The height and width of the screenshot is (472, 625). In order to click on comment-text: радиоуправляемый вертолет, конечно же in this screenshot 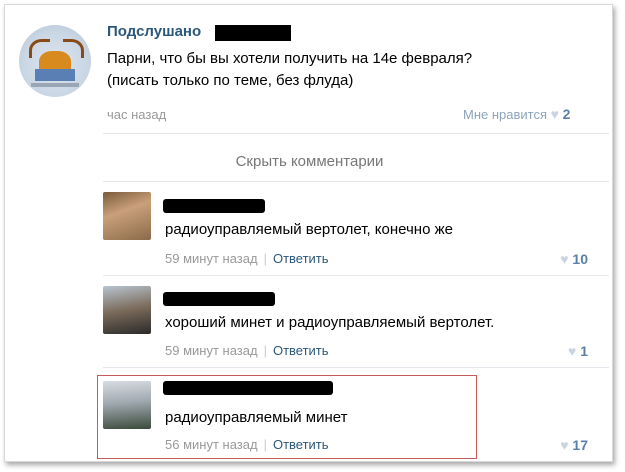, I will do `click(309, 229)`.